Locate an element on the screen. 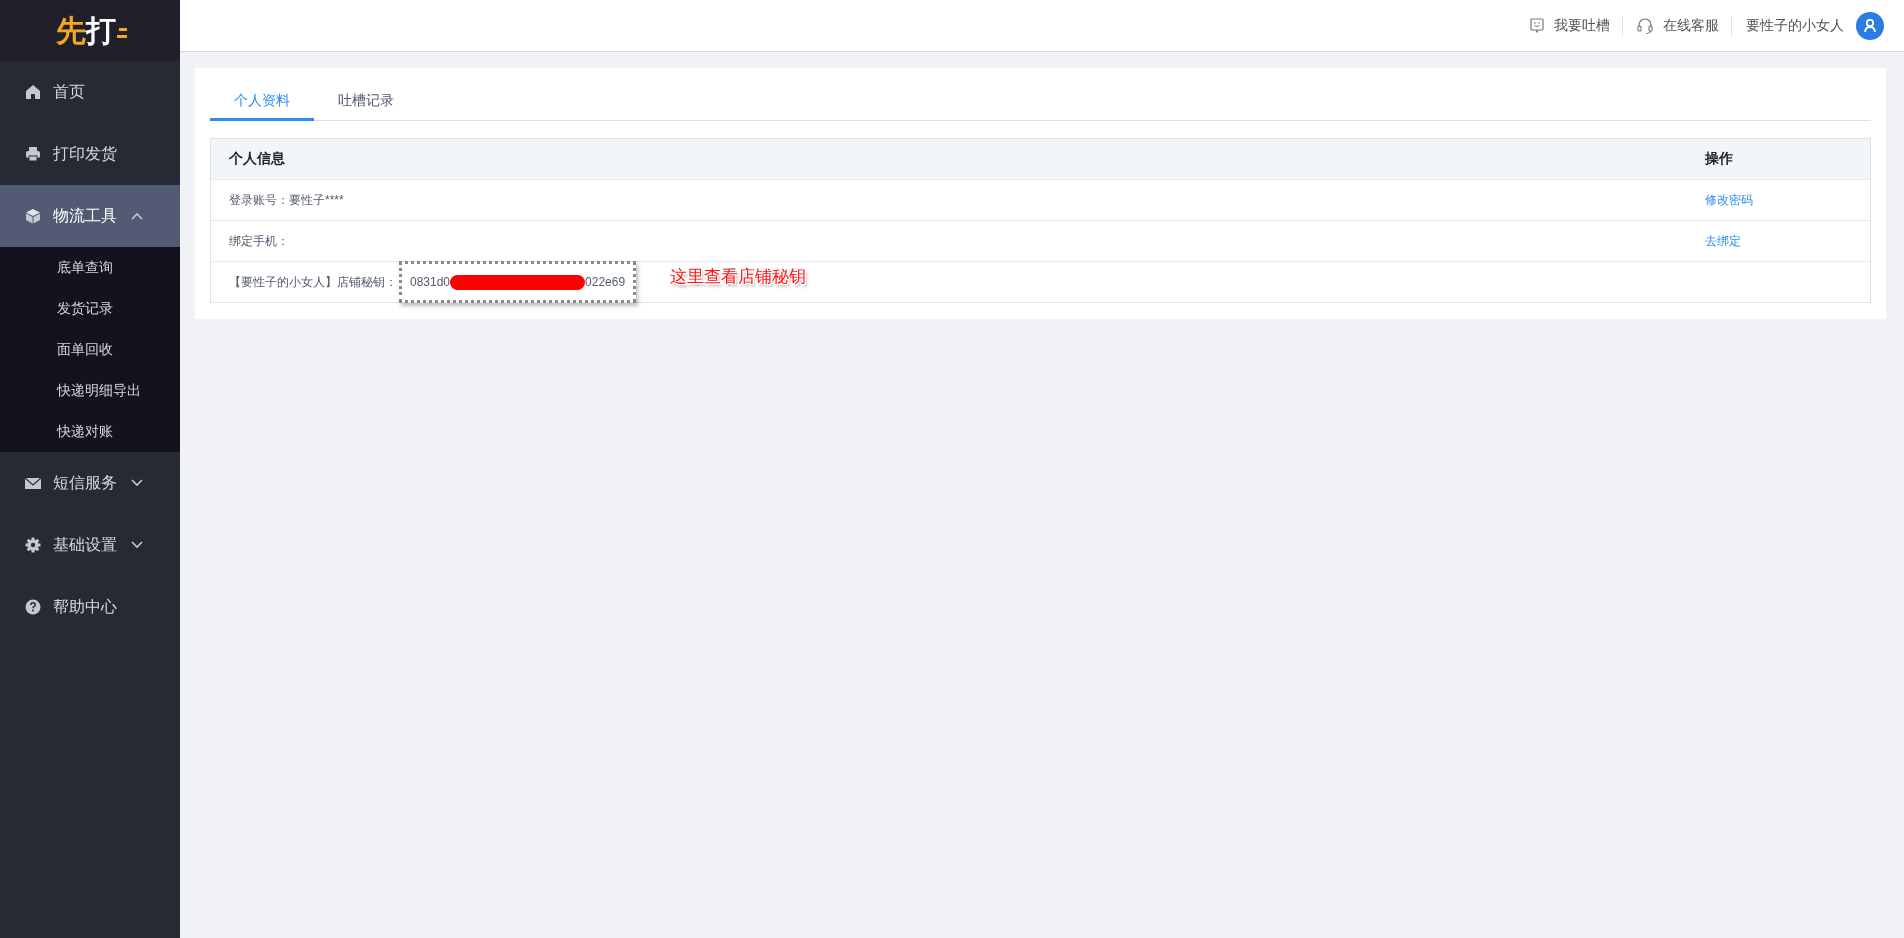  nav-item: 基础设置 is located at coordinates (90, 545).